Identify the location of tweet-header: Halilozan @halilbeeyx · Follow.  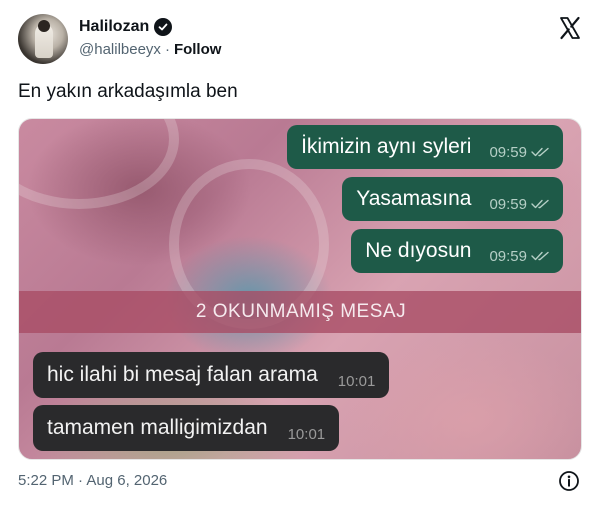
(300, 40).